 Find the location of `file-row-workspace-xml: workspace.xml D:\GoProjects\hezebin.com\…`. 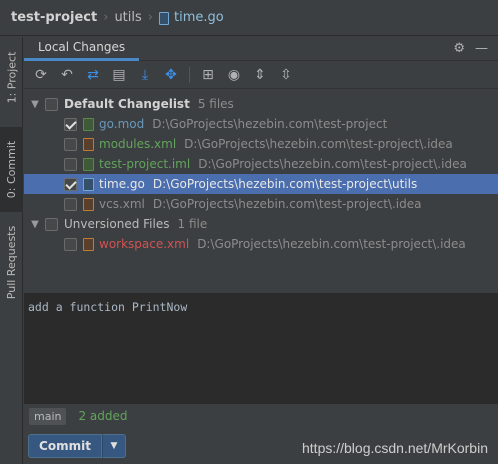

file-row-workspace-xml: workspace.xml D:\GoProjects\hezebin.com\… is located at coordinates (261, 244).